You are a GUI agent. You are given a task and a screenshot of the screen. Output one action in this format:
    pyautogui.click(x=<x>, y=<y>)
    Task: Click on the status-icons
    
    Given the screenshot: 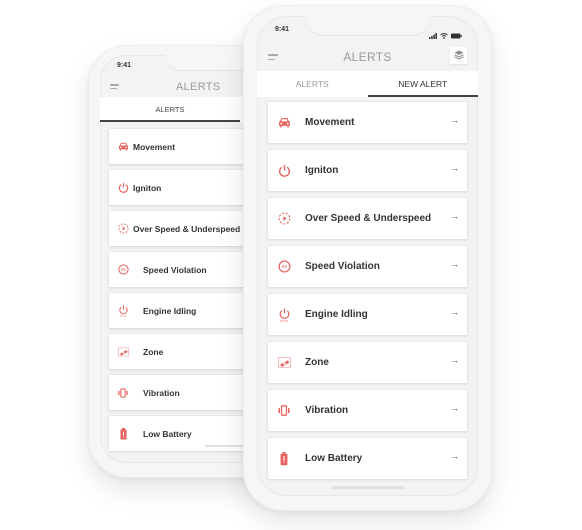 What is the action you would take?
    pyautogui.click(x=445, y=35)
    